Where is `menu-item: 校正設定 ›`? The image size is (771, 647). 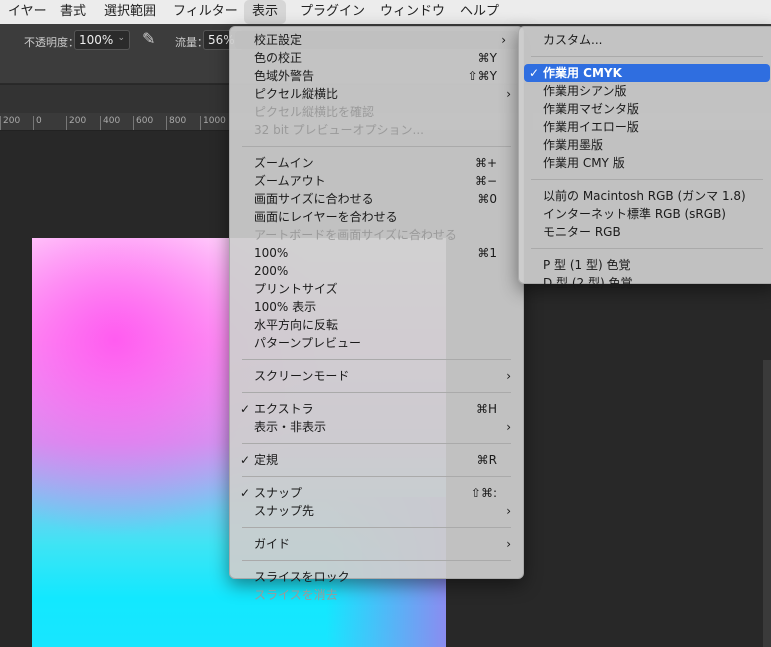 menu-item: 校正設定 › is located at coordinates (376, 40).